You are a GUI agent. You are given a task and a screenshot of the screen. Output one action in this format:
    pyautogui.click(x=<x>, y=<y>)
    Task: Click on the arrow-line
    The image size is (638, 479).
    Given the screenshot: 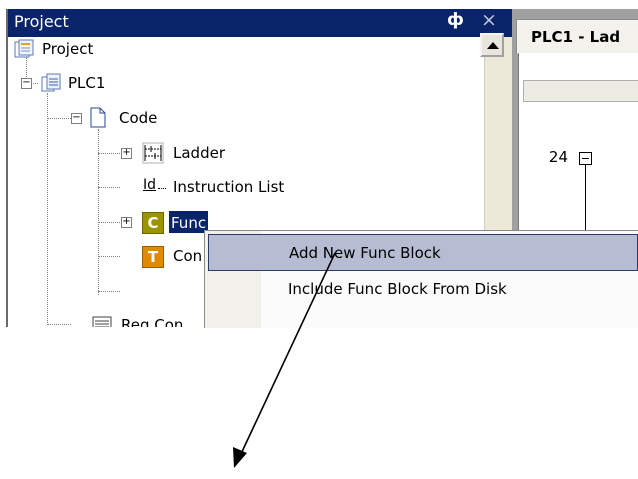 What is the action you would take?
    pyautogui.click(x=287, y=354)
    